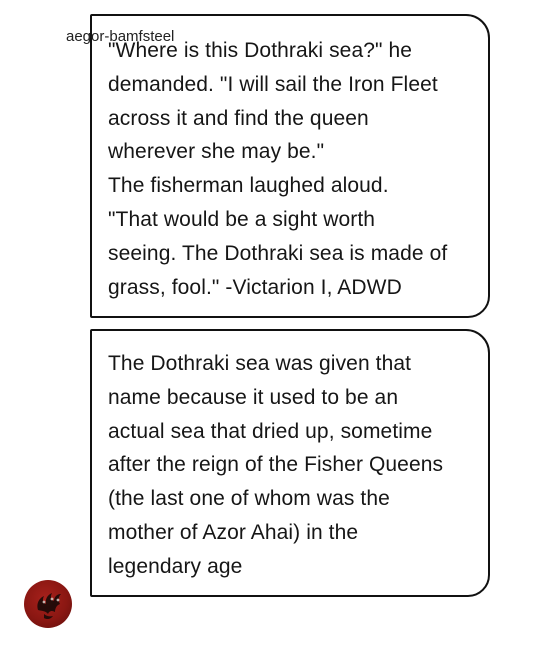  I want to click on post-author, so click(48, 604).